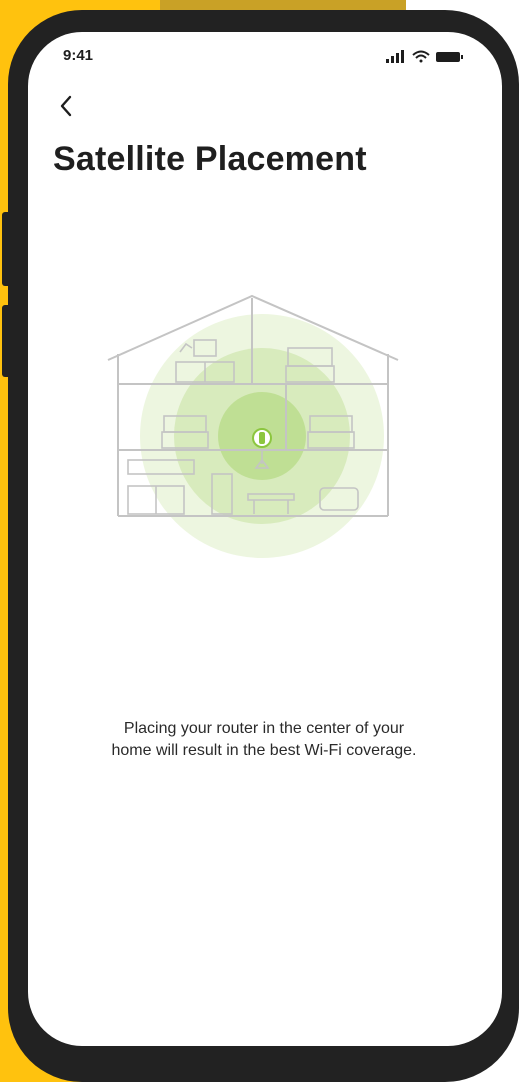  Describe the element at coordinates (395, 56) in the screenshot. I see `signal-icon` at that location.